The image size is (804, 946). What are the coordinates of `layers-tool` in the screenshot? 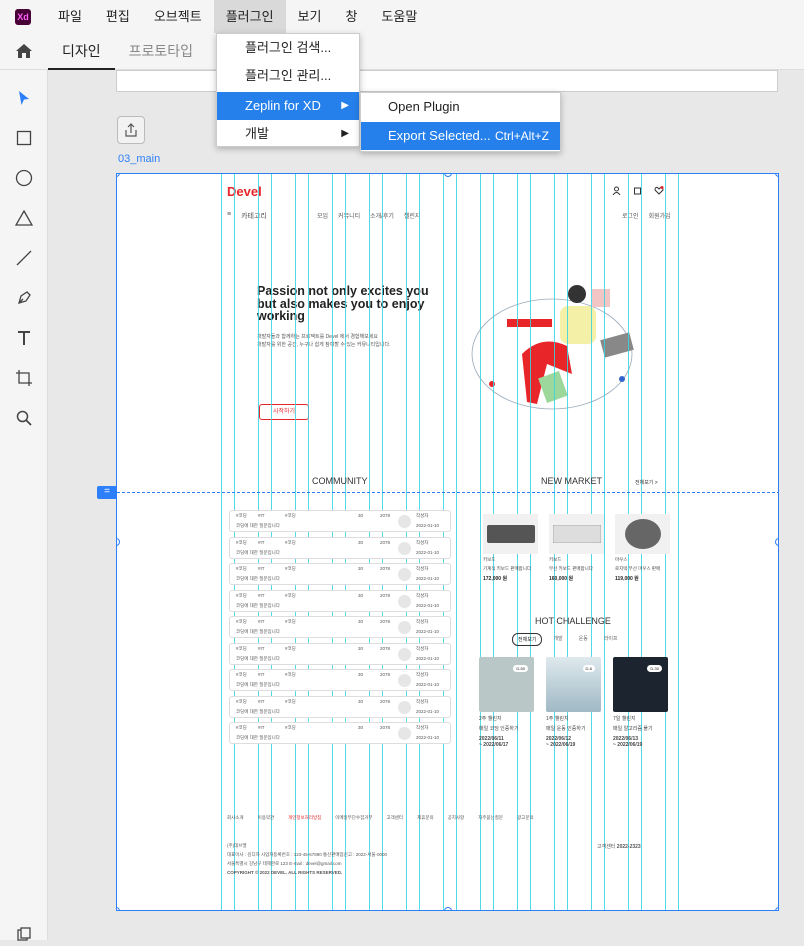 It's located at (24, 934).